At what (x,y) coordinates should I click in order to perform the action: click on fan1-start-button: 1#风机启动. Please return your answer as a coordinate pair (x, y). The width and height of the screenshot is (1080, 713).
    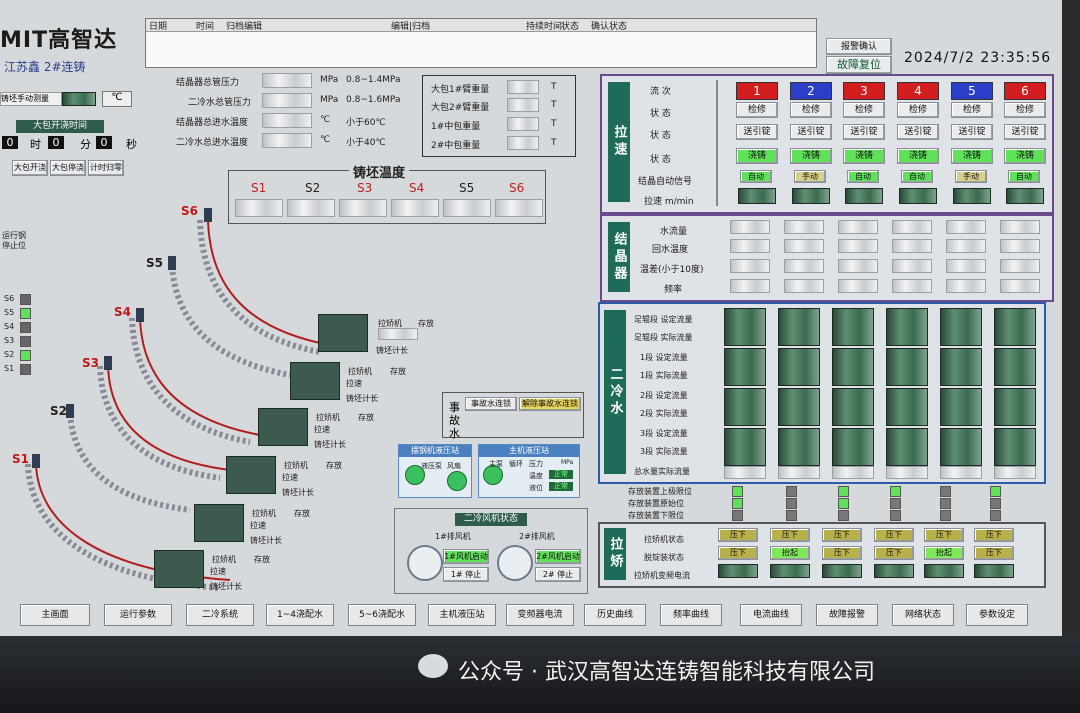
    Looking at the image, I should click on (466, 556).